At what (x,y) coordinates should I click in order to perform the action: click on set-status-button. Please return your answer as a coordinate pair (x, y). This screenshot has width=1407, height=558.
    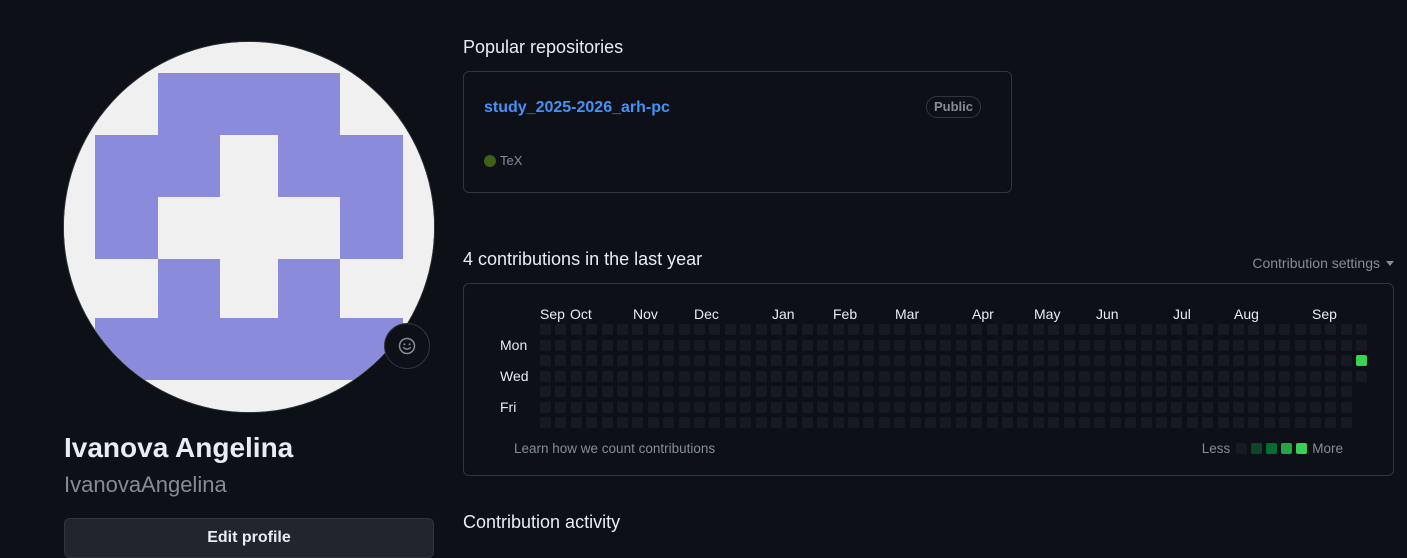
    Looking at the image, I should click on (407, 346).